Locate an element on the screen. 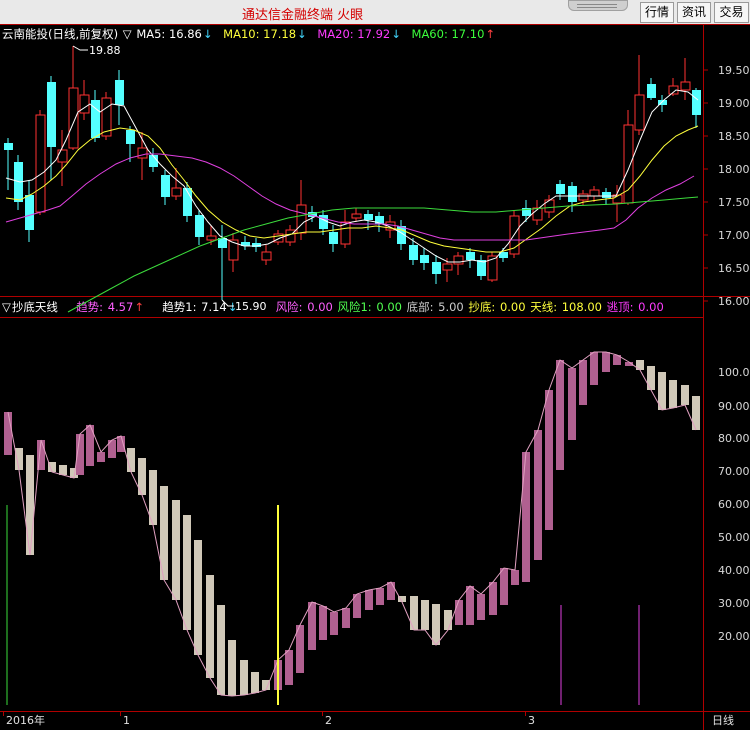 This screenshot has width=750, height=730. sub-tick: 20.00 is located at coordinates (734, 636).